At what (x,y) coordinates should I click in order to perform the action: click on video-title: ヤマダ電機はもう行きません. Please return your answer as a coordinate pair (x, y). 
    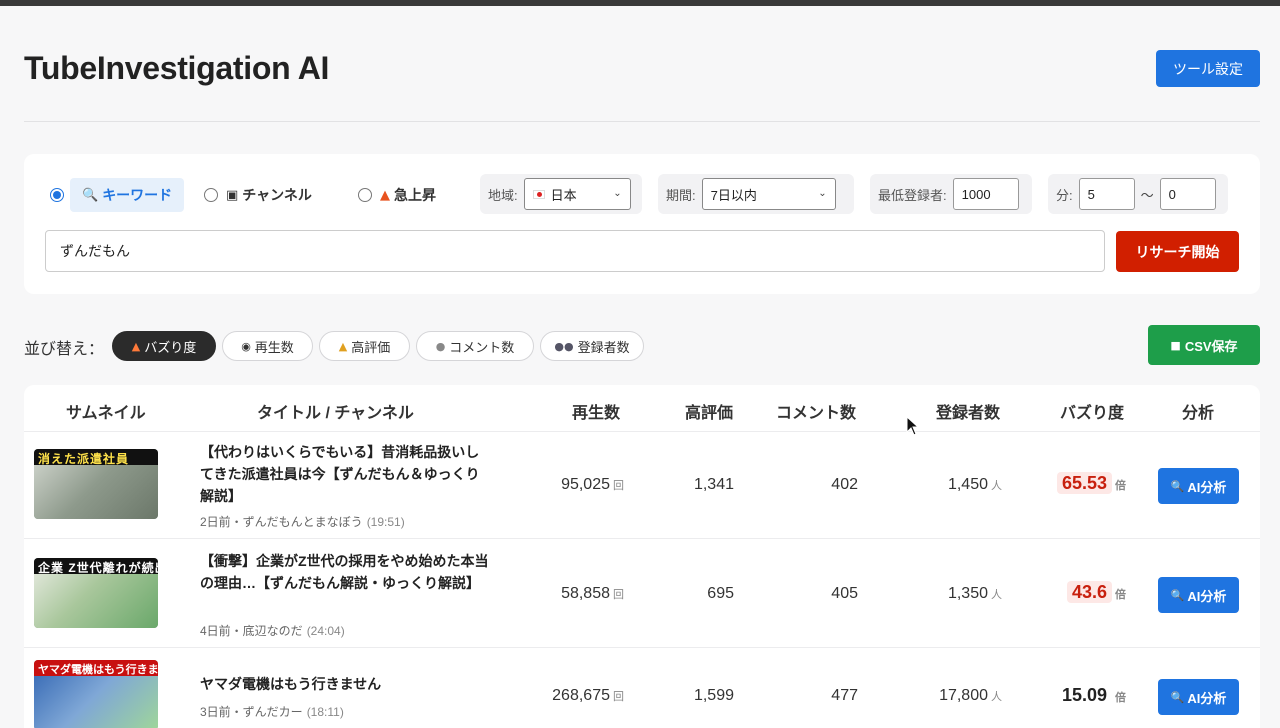
    Looking at the image, I should click on (345, 684).